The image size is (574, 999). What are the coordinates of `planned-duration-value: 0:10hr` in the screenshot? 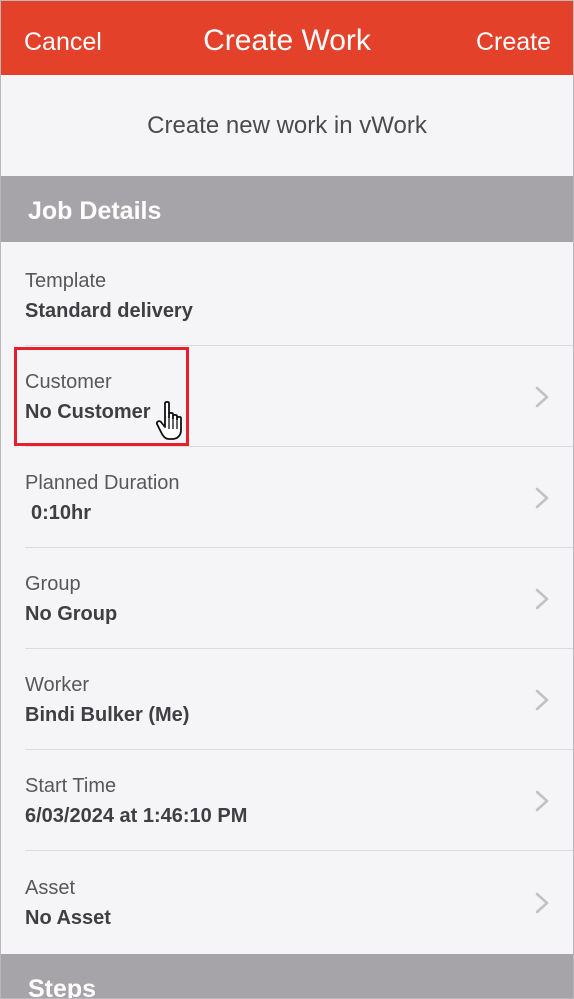 It's located at (61, 513).